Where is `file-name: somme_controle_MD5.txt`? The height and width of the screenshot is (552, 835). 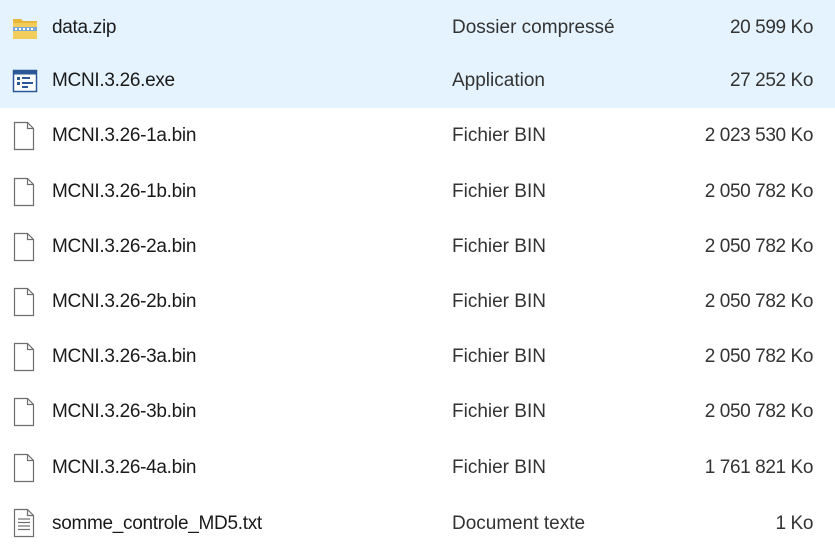
file-name: somme_controle_MD5.txt is located at coordinates (157, 523).